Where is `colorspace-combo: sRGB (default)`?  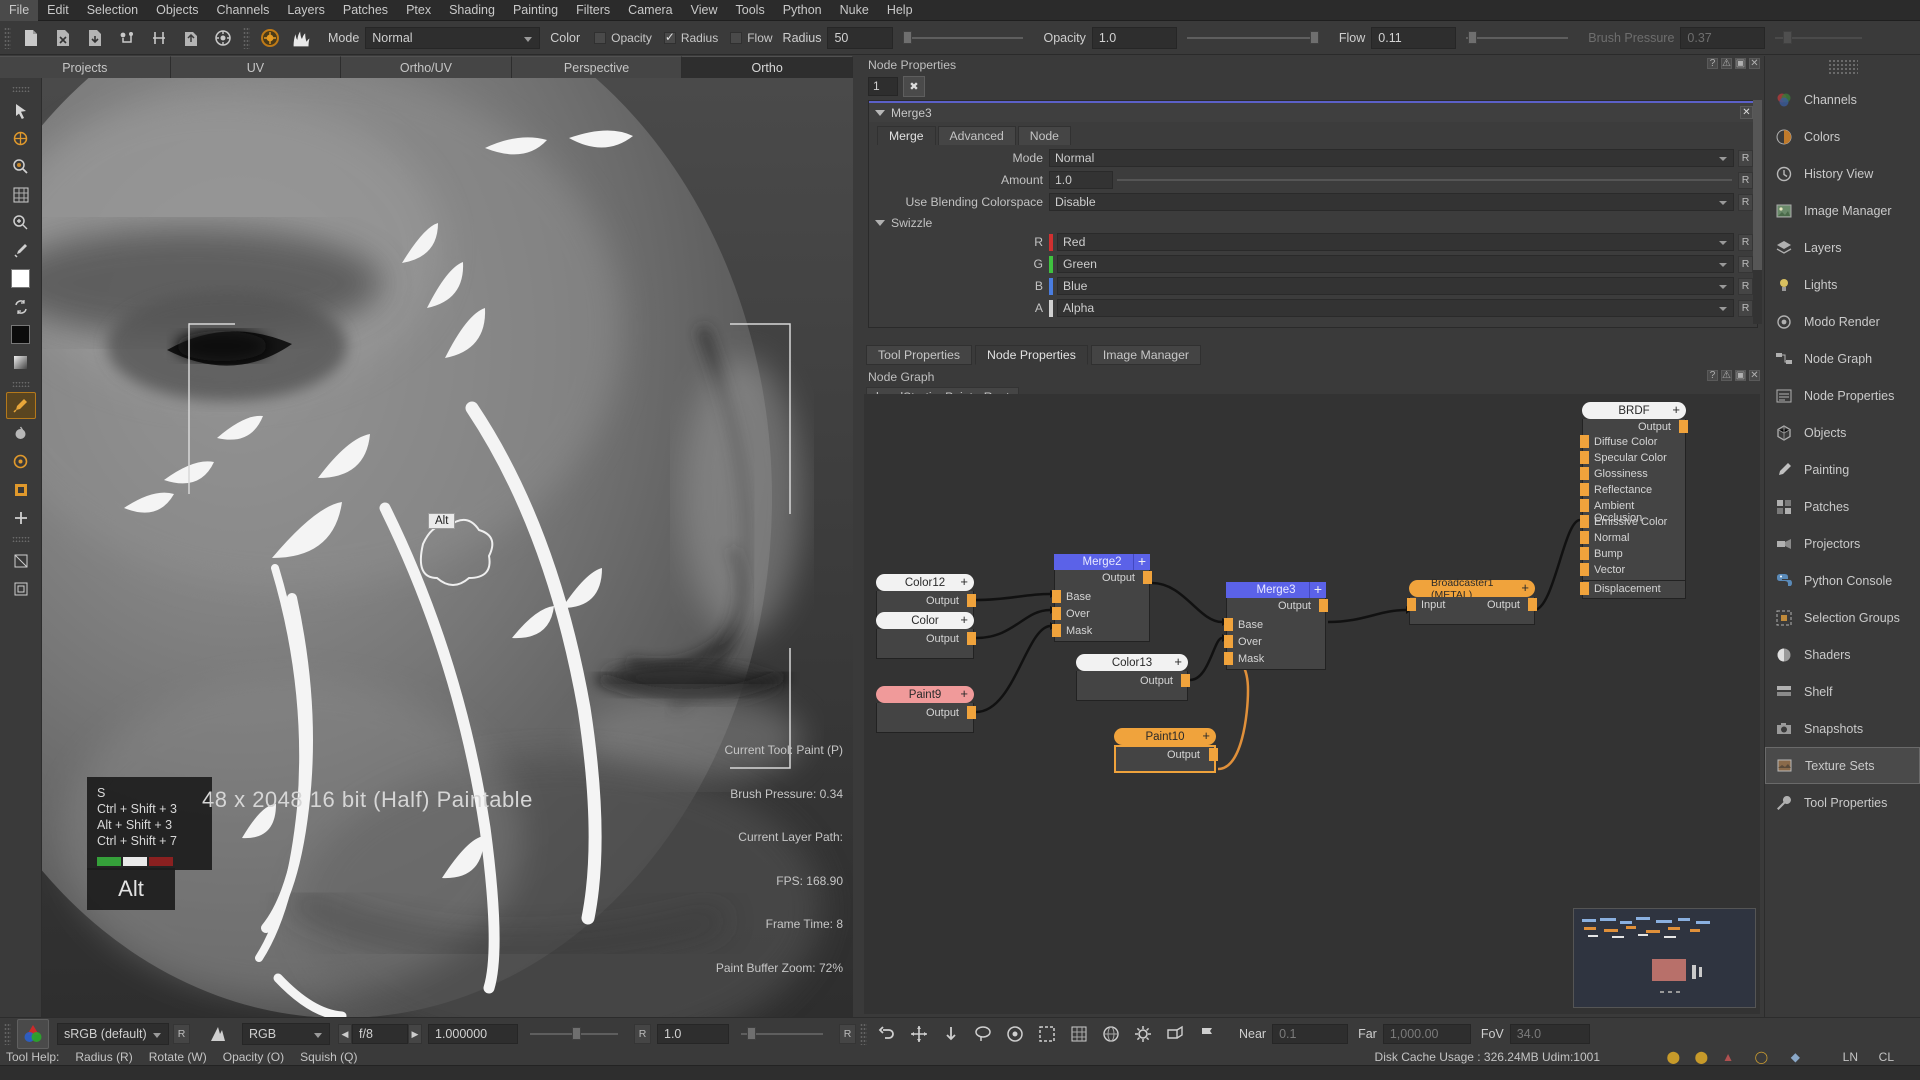
colorspace-combo: sRGB (default) is located at coordinates (113, 1034).